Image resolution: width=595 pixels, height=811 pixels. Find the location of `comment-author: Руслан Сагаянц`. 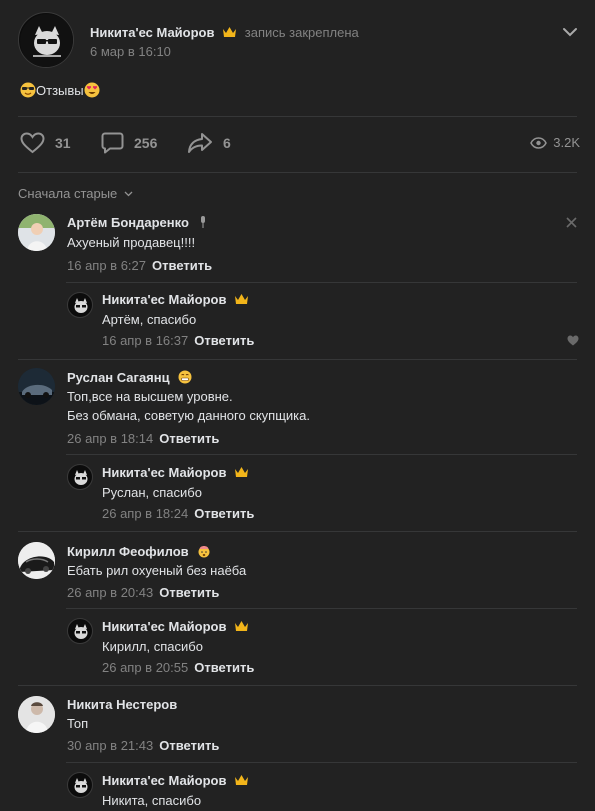

comment-author: Руслан Сагаянц is located at coordinates (118, 377).